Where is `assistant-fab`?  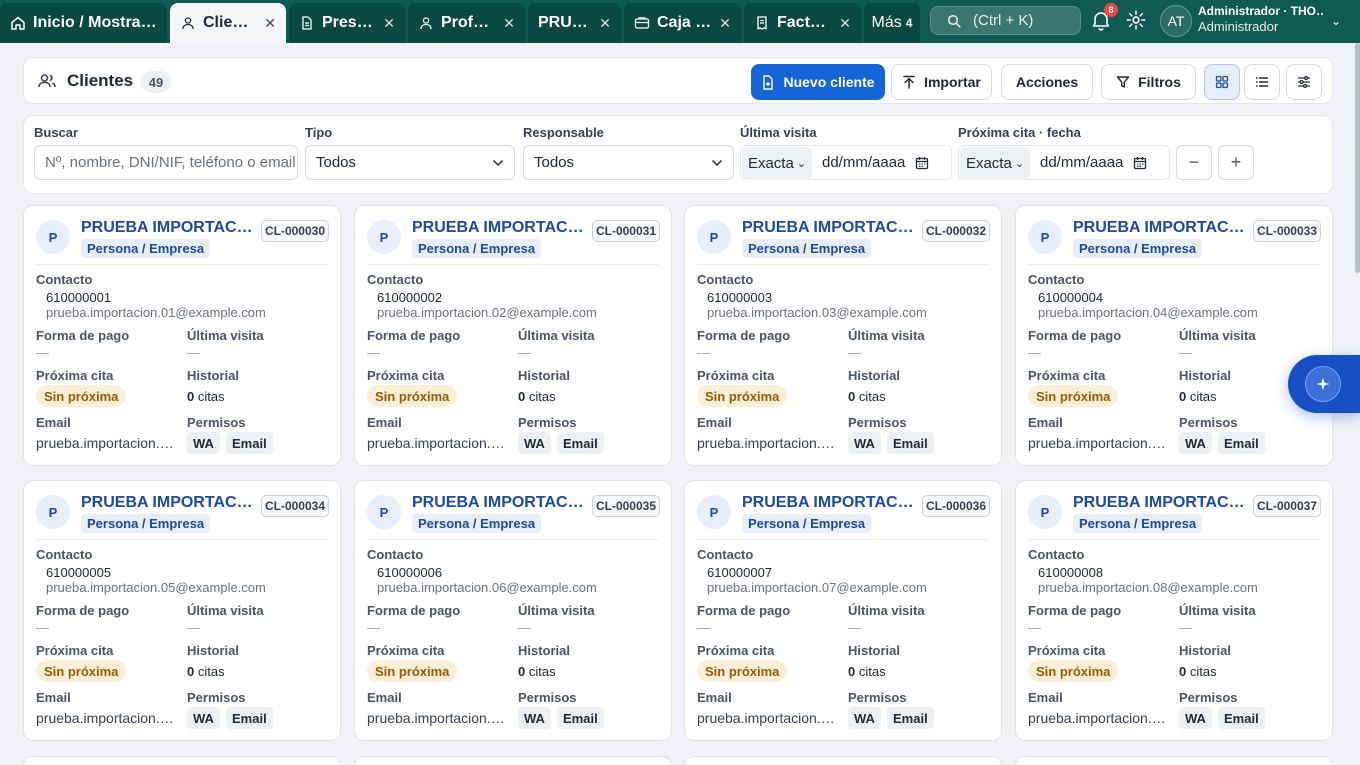
assistant-fab is located at coordinates (1324, 384).